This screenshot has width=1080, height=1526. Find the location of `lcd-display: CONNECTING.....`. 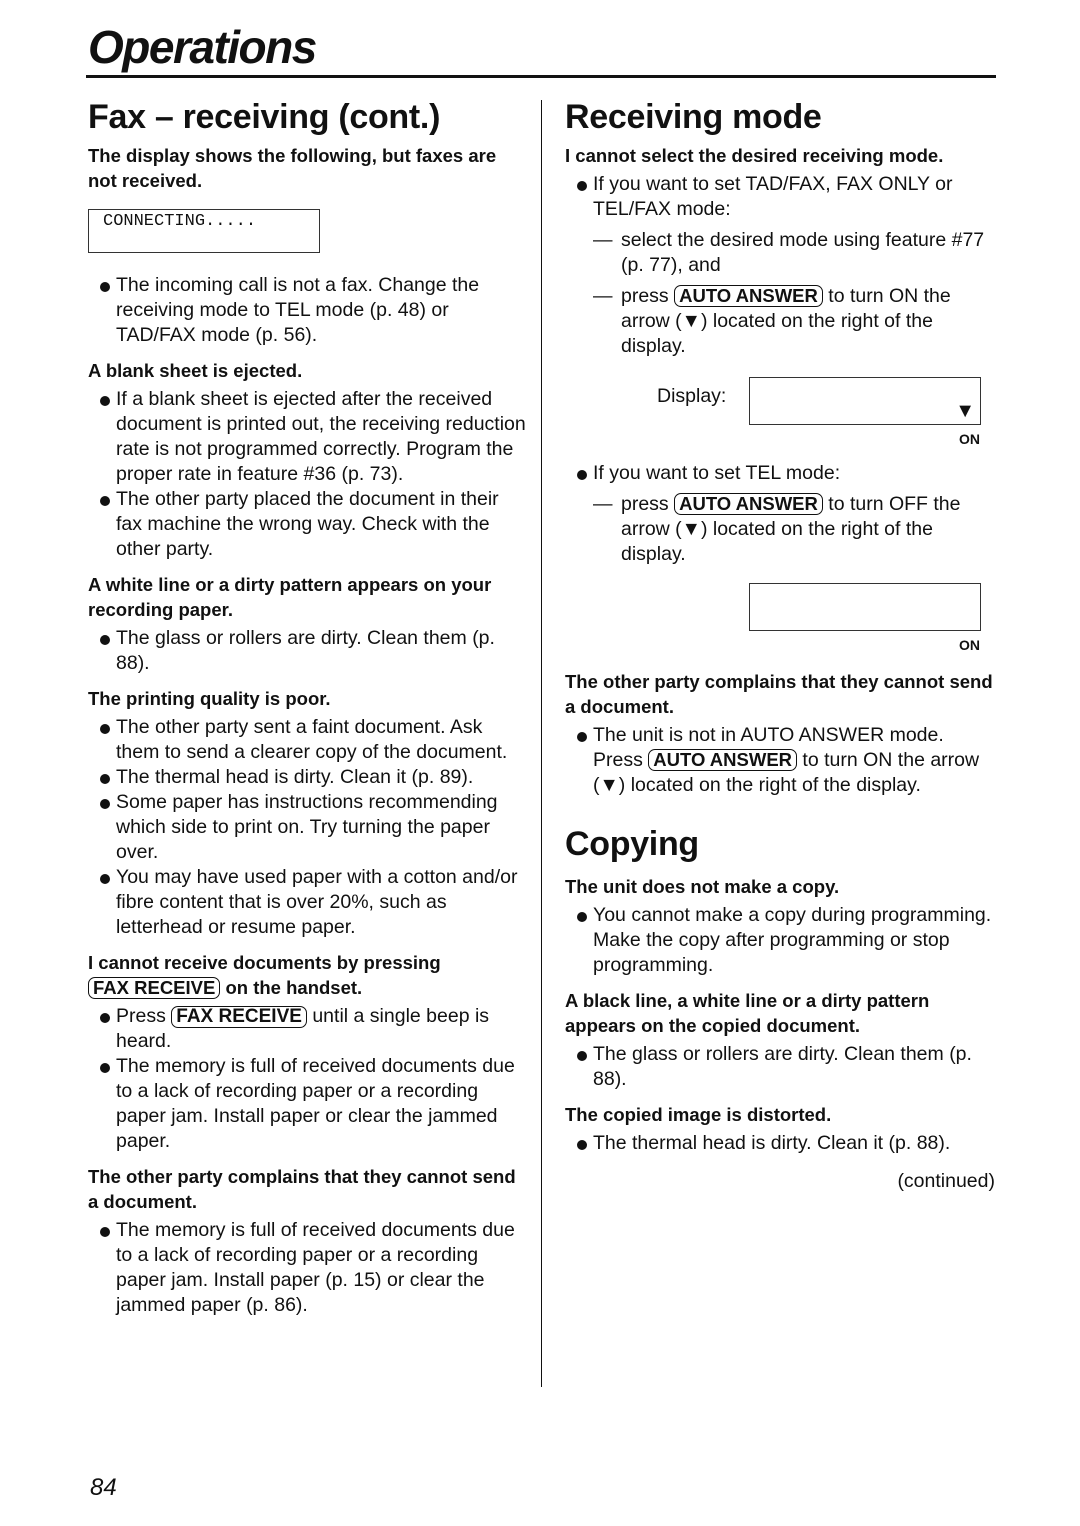

lcd-display: CONNECTING..... is located at coordinates (204, 231).